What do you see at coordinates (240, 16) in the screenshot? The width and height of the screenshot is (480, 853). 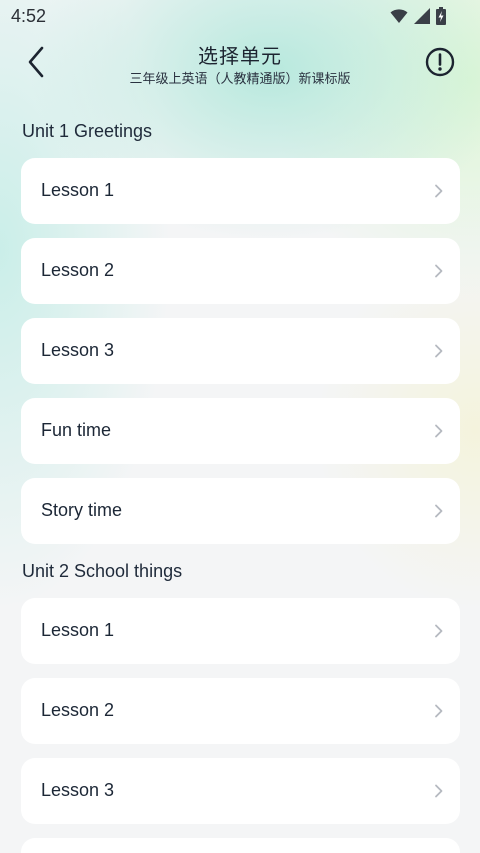 I see `status-bar: 4:52` at bounding box center [240, 16].